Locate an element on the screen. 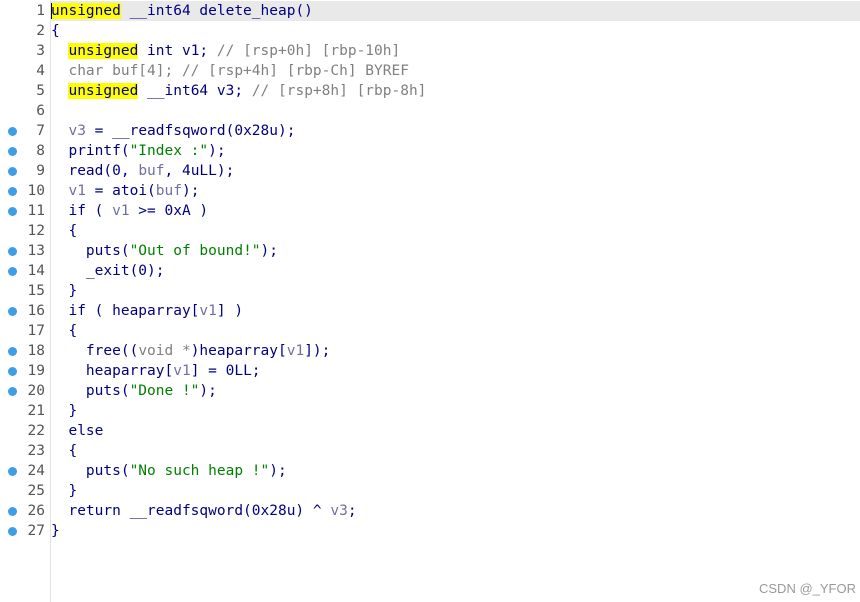  code-line: 26 return __readfsqword(0x28u) ^ v3; is located at coordinates (430, 511).